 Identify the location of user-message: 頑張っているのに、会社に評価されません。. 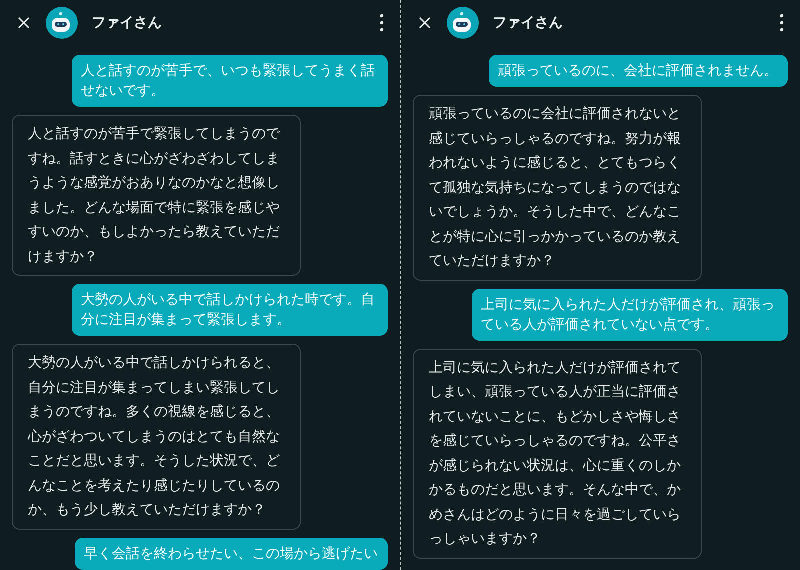
(638, 71).